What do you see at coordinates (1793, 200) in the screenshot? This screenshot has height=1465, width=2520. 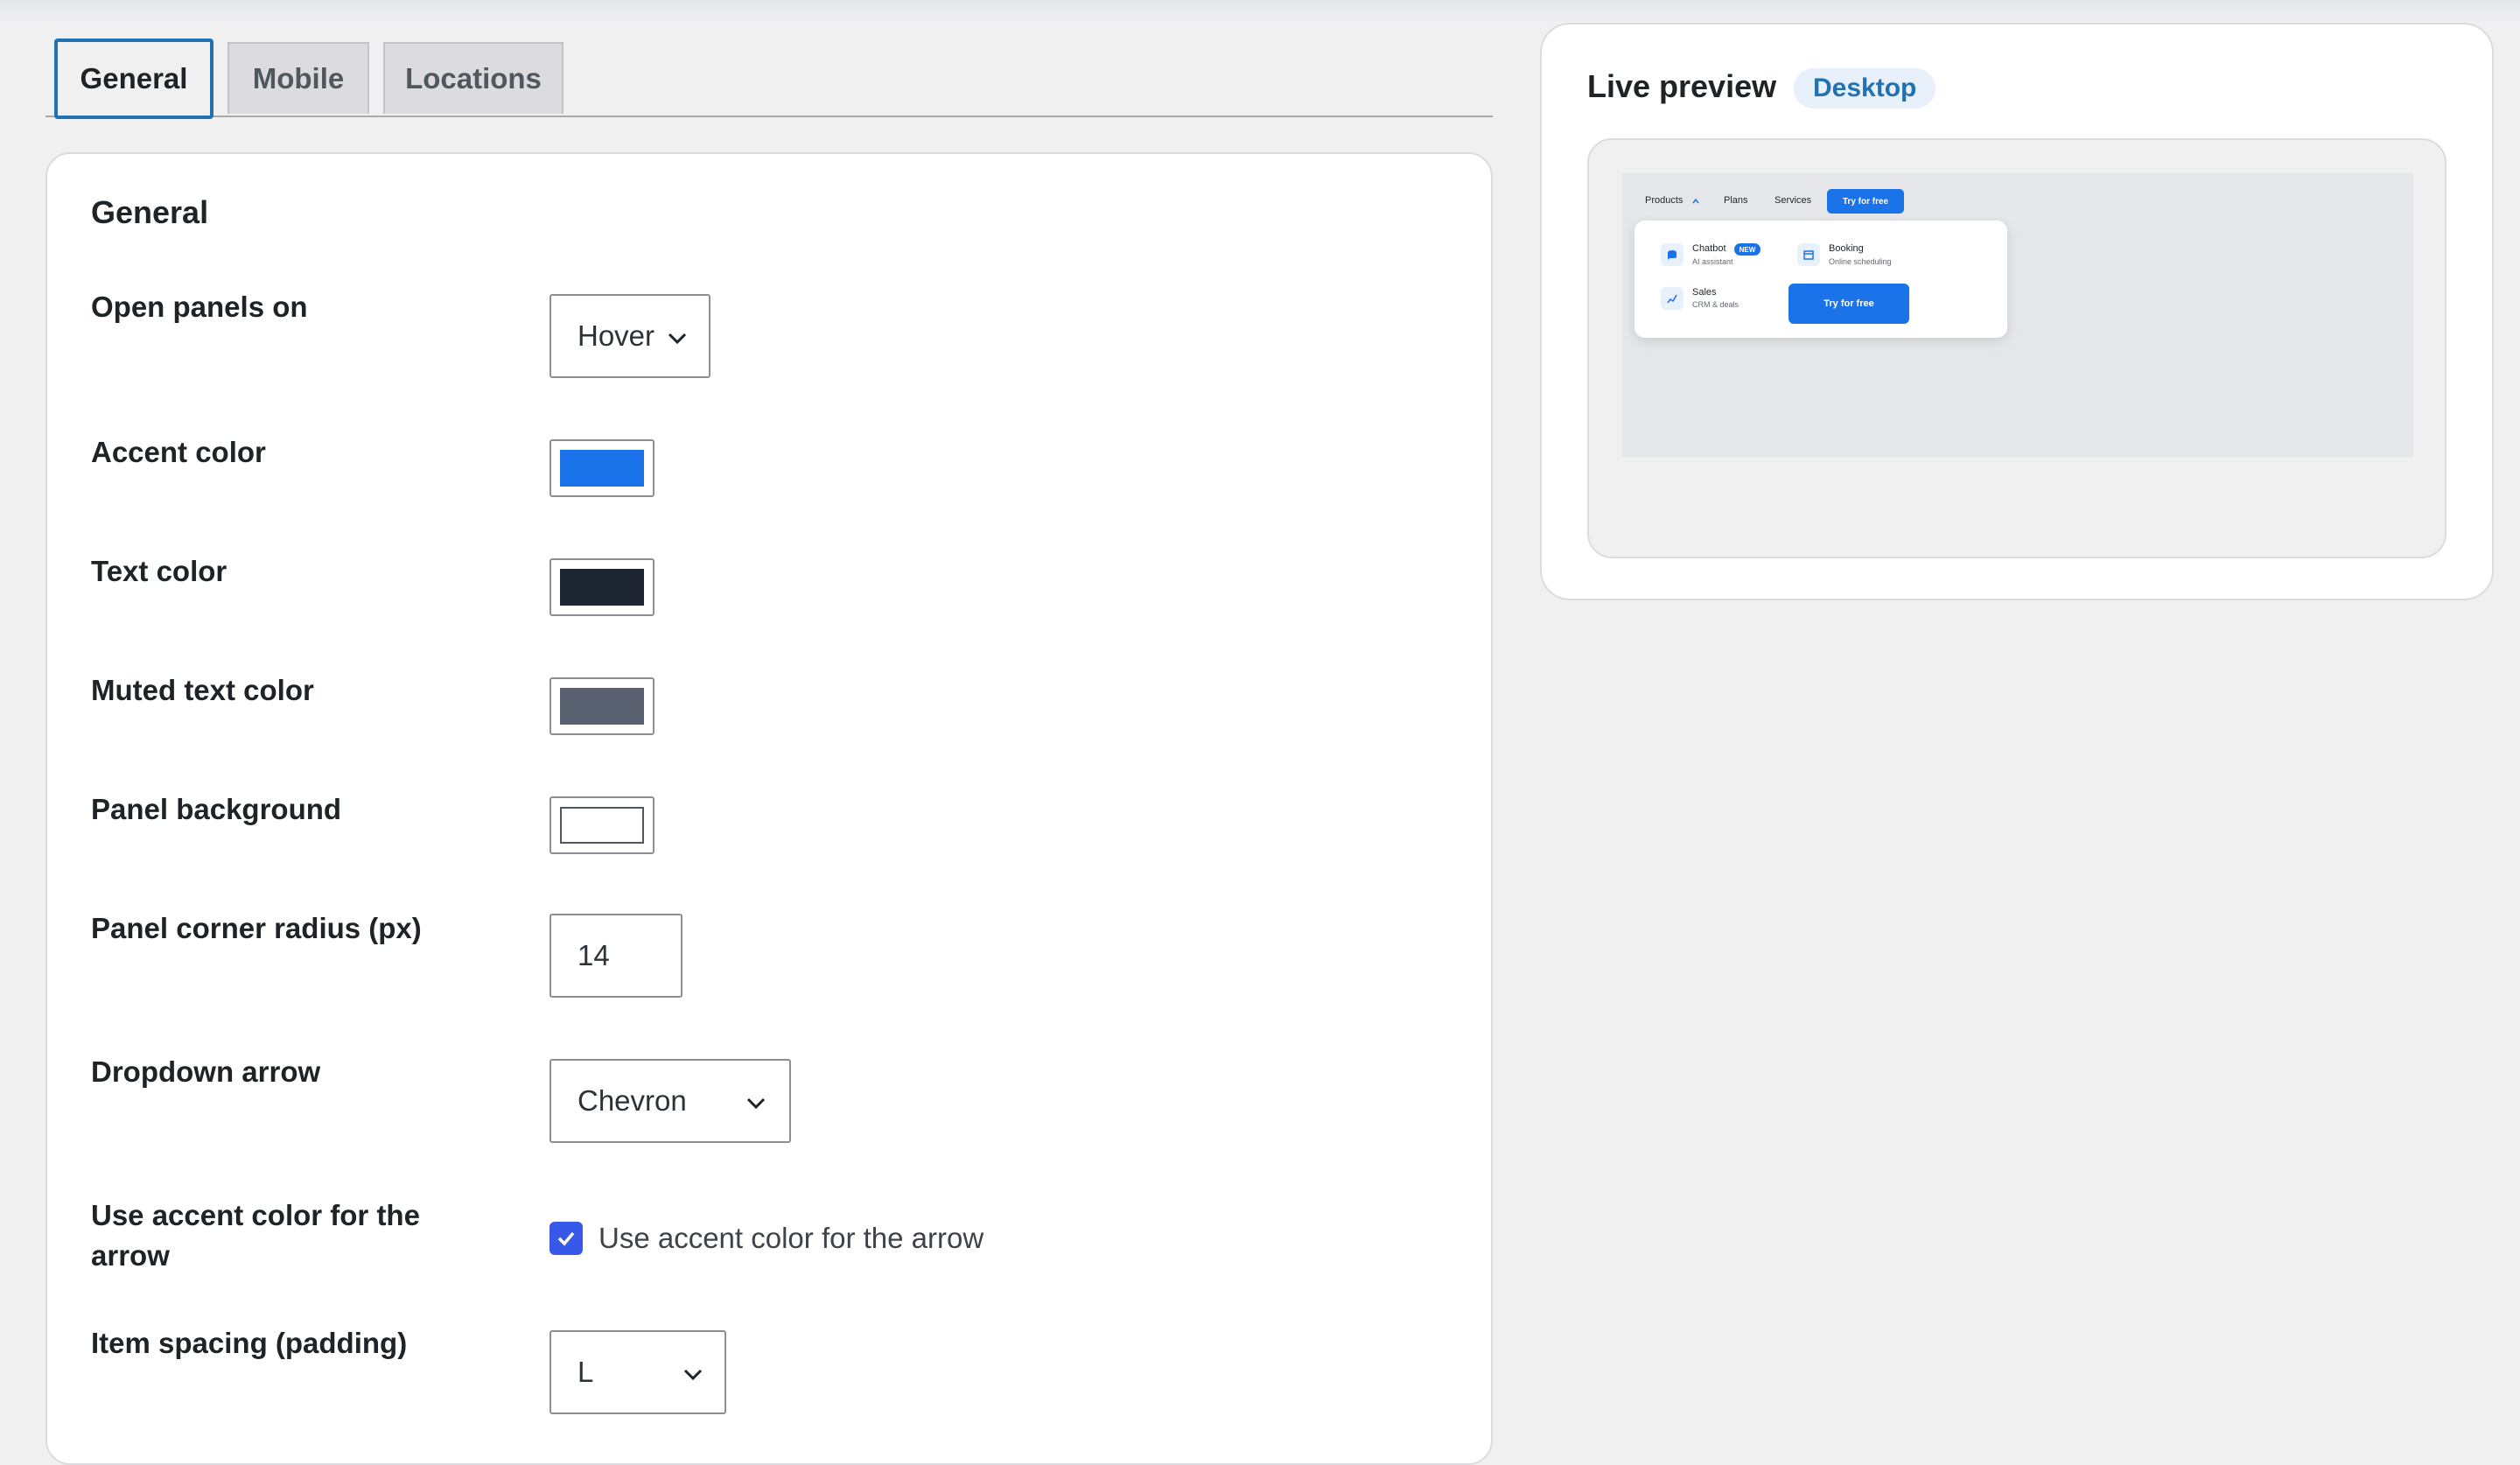 I see `mini-nav-services: Services` at bounding box center [1793, 200].